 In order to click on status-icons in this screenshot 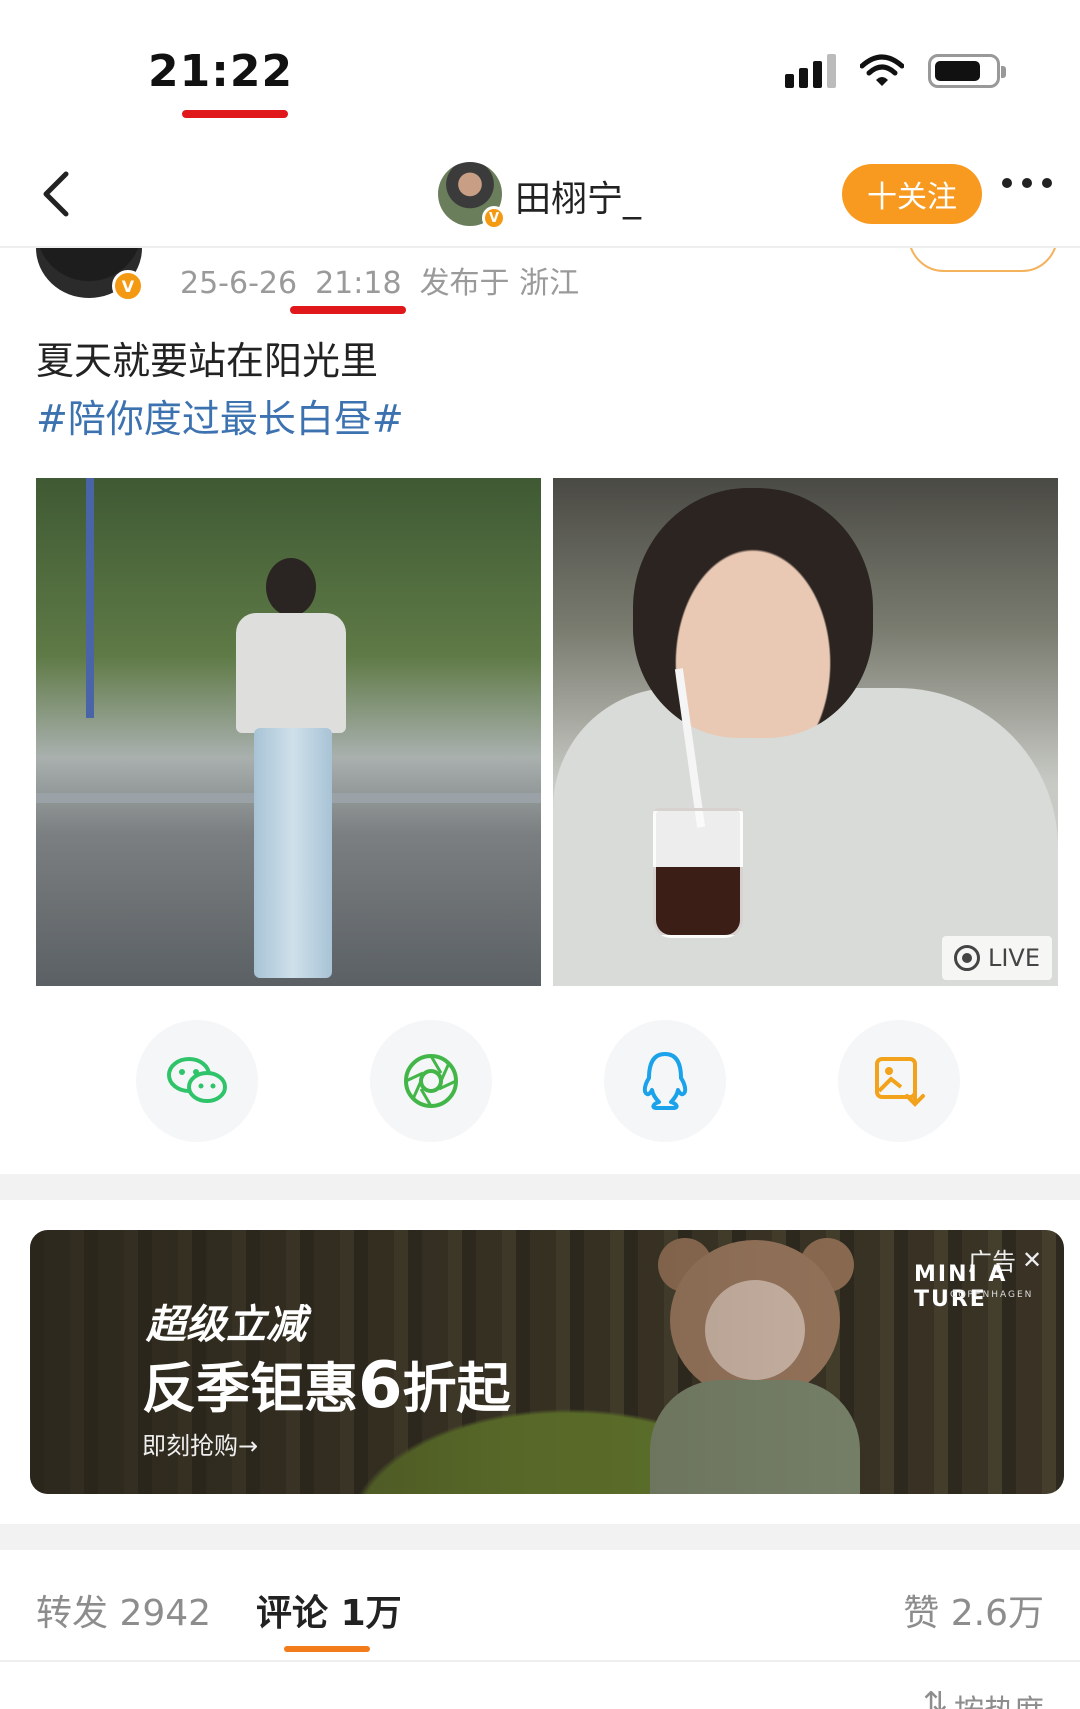, I will do `click(895, 71)`.